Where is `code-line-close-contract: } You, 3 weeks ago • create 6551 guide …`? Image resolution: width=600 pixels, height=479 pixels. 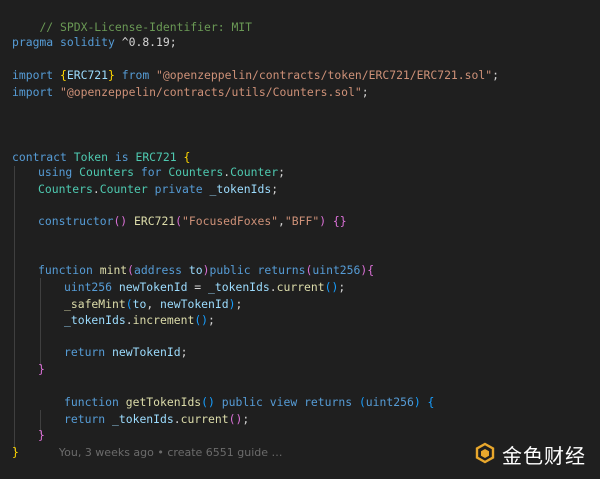 code-line-close-contract: } You, 3 weeks ago • create 6551 guide … is located at coordinates (147, 452).